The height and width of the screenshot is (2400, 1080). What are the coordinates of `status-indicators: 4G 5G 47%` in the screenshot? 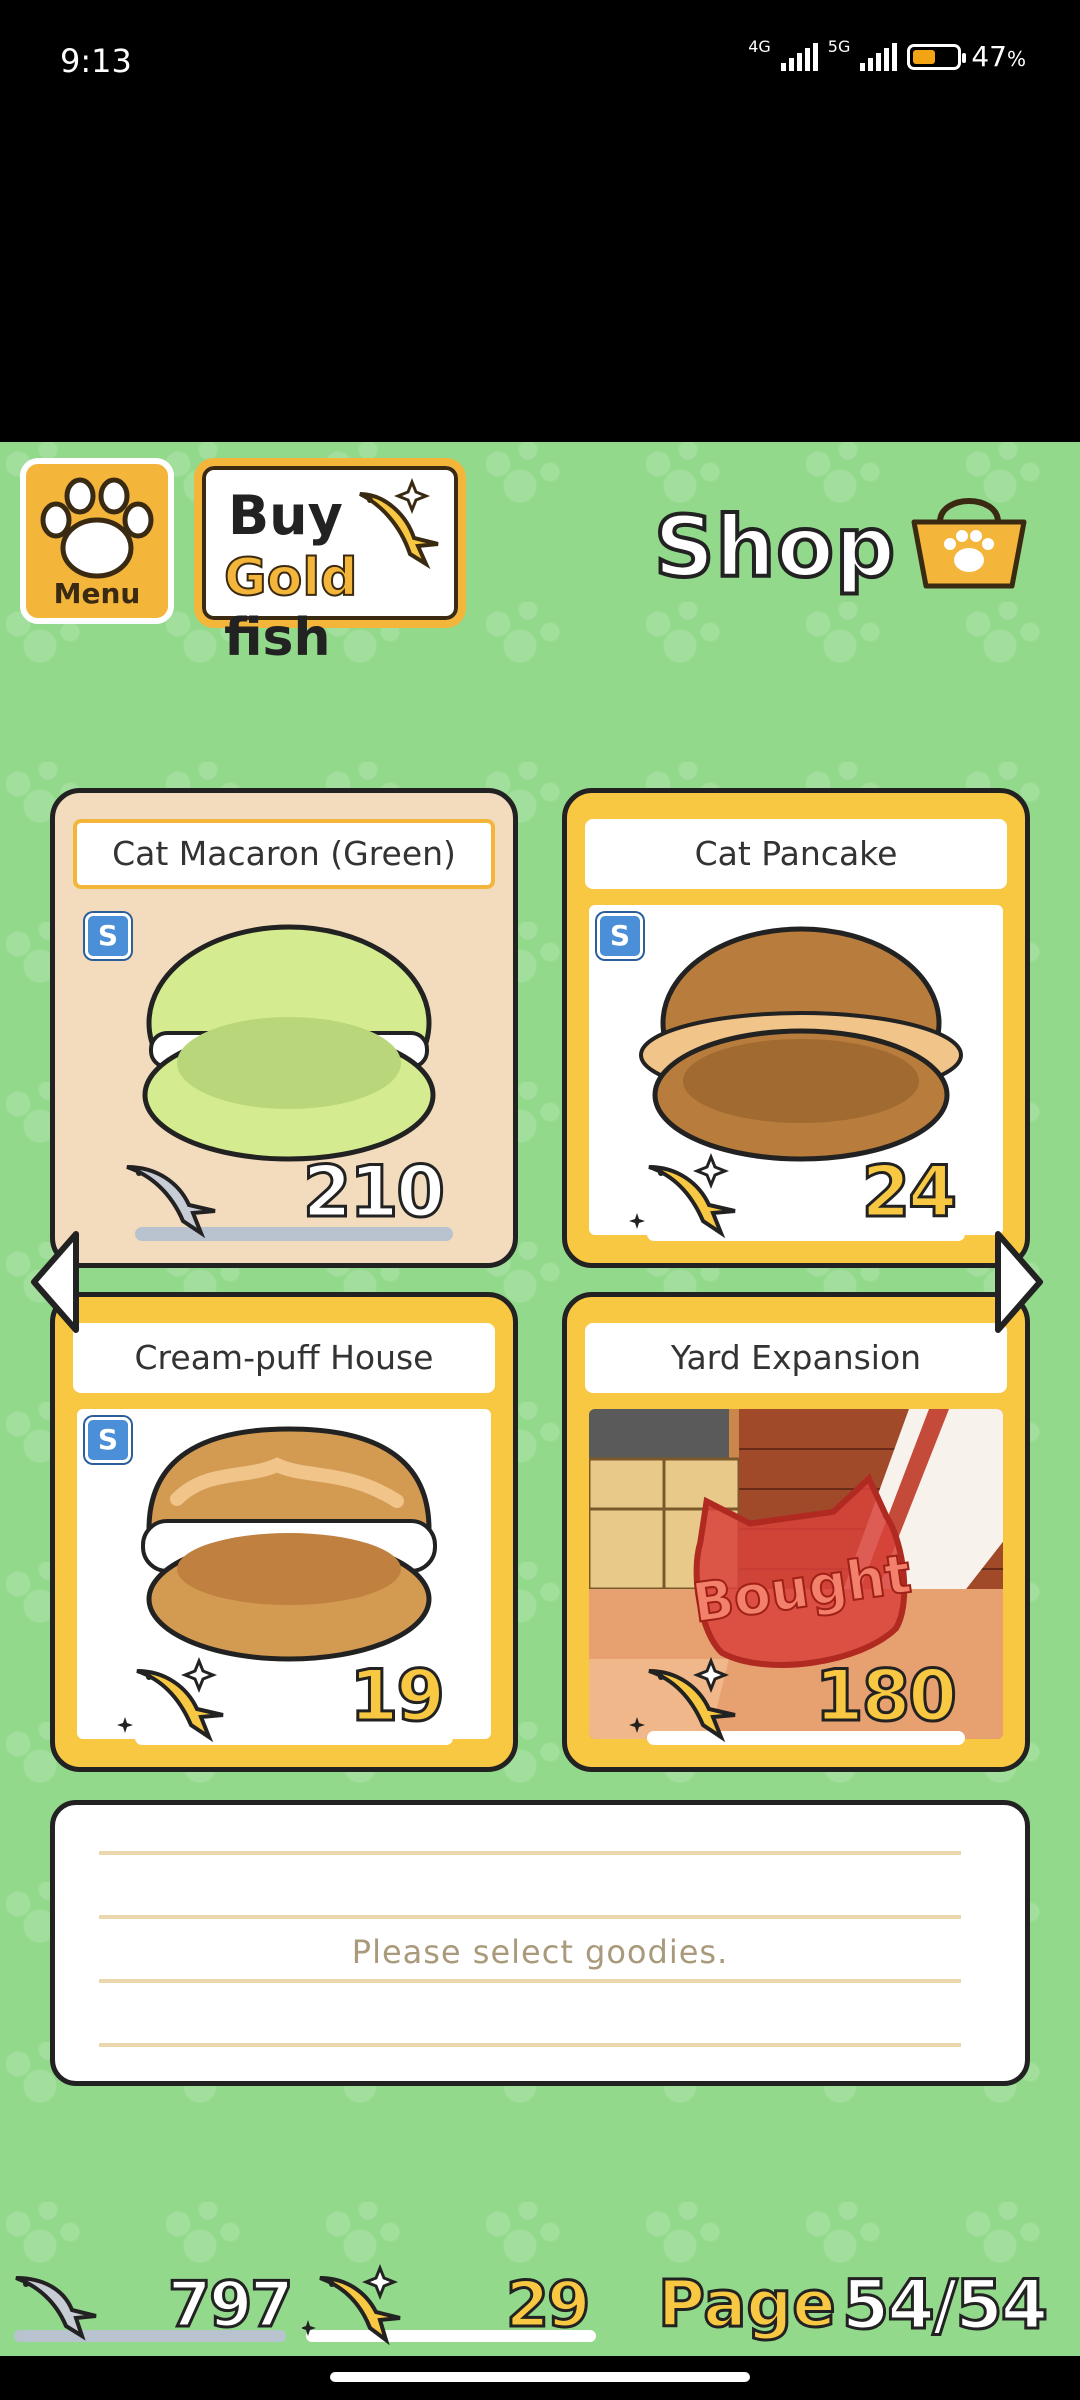 It's located at (887, 55).